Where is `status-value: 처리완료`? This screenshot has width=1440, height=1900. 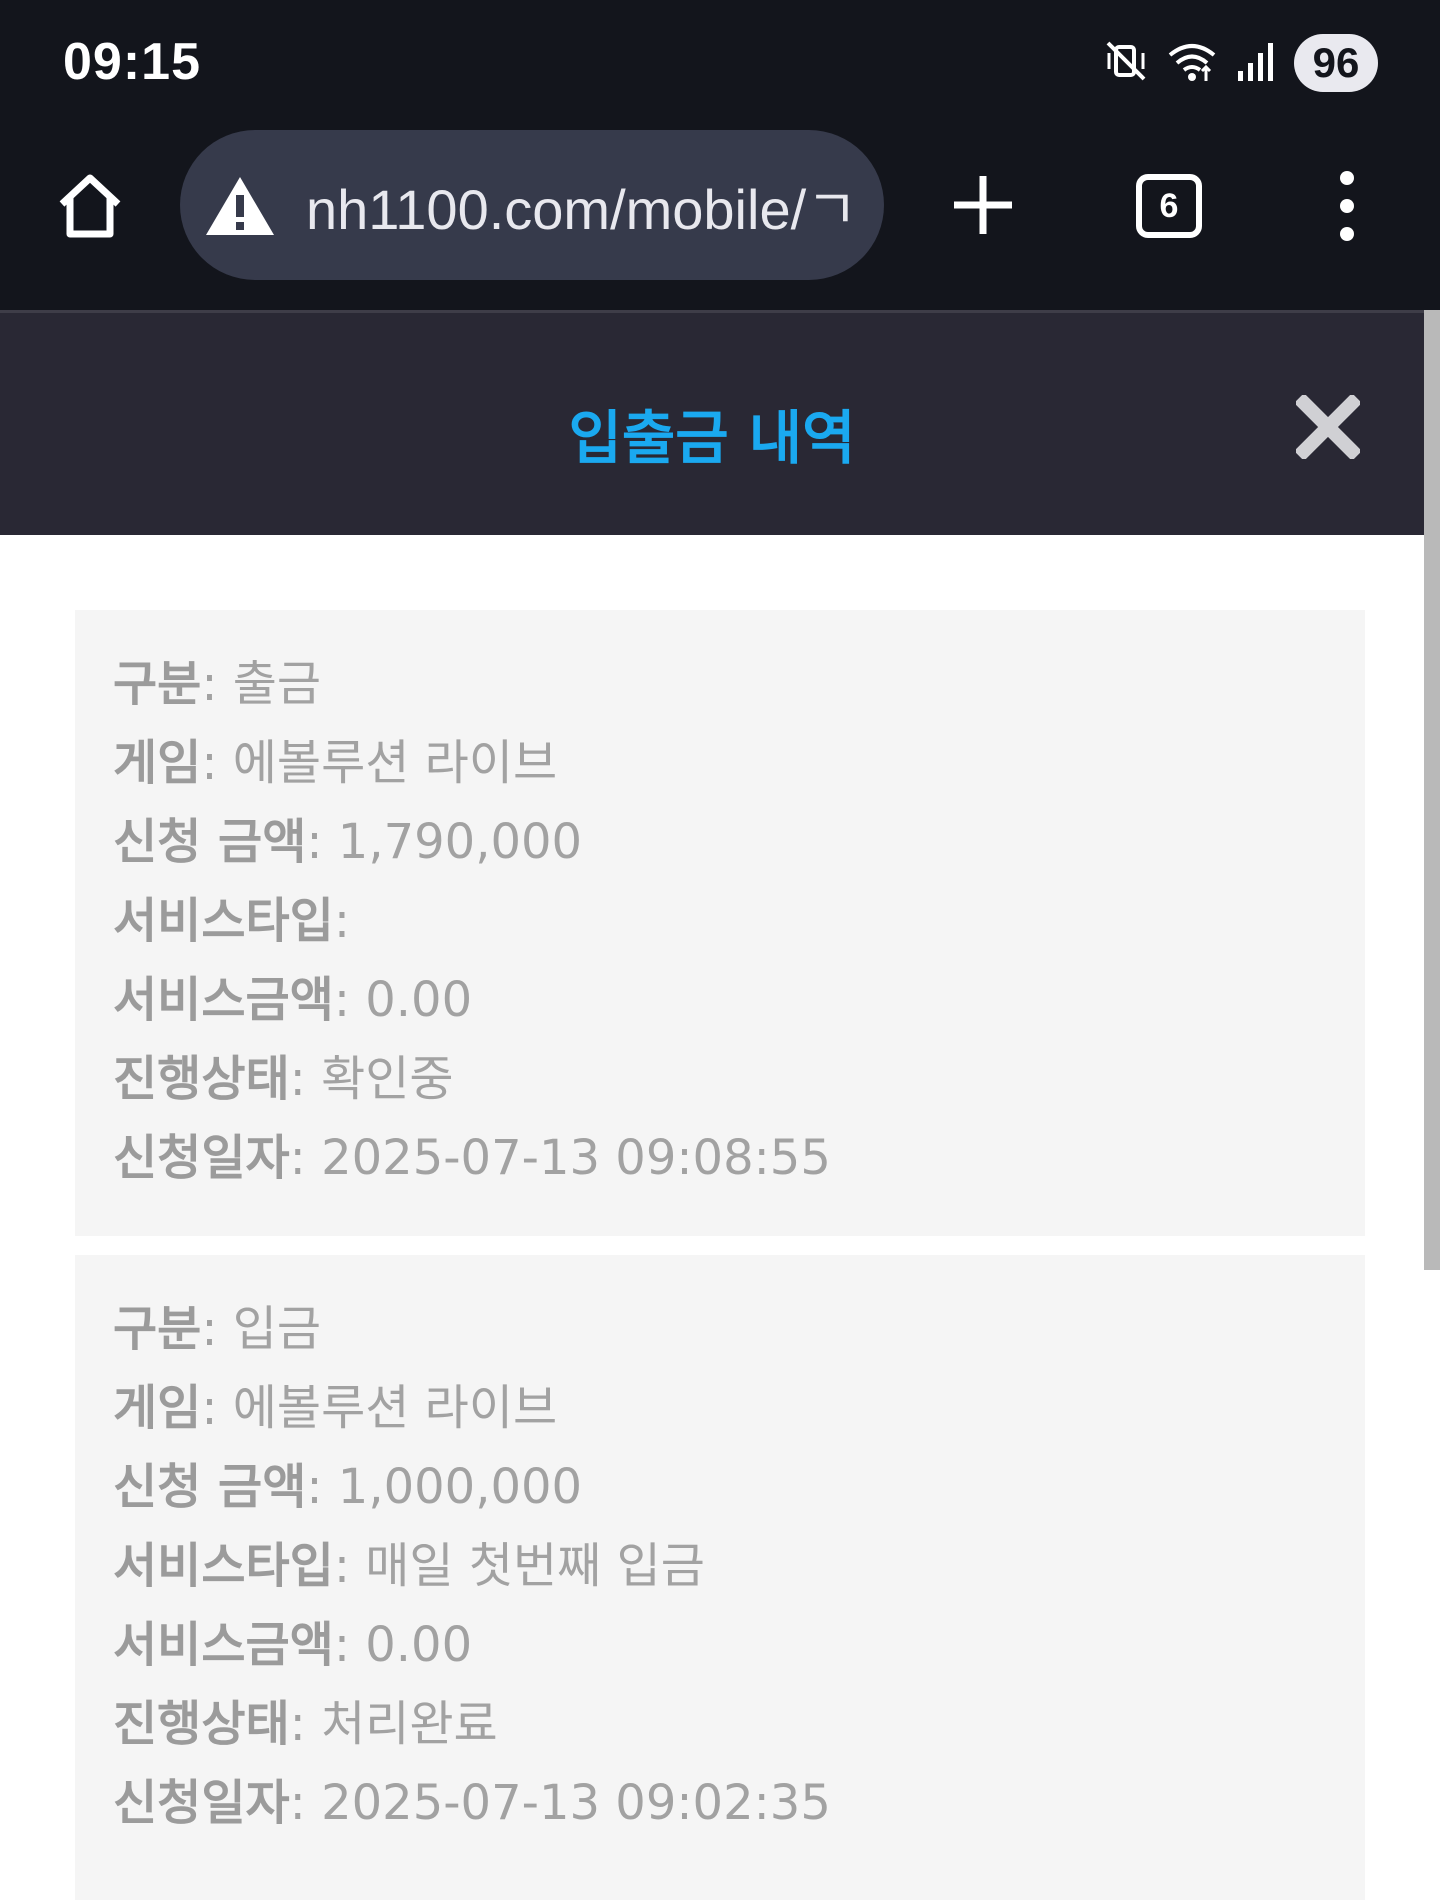 status-value: 처리완료 is located at coordinates (409, 1724).